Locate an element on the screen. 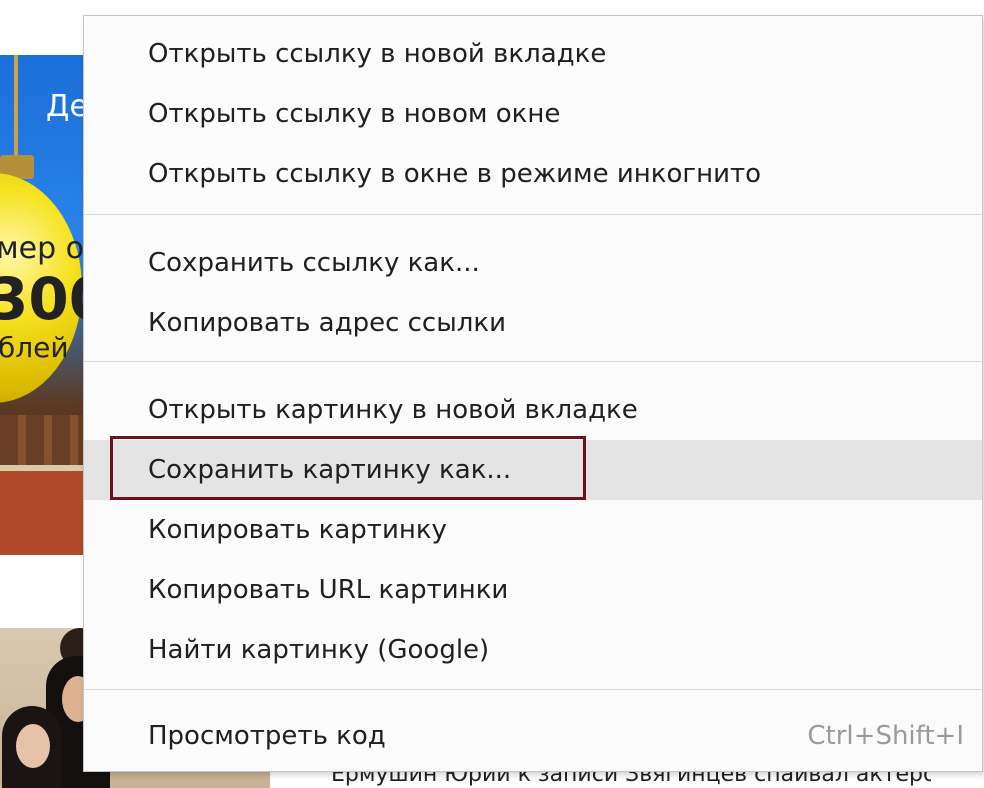 The height and width of the screenshot is (788, 984). ornament-text-line3: блей is located at coordinates (34, 347).